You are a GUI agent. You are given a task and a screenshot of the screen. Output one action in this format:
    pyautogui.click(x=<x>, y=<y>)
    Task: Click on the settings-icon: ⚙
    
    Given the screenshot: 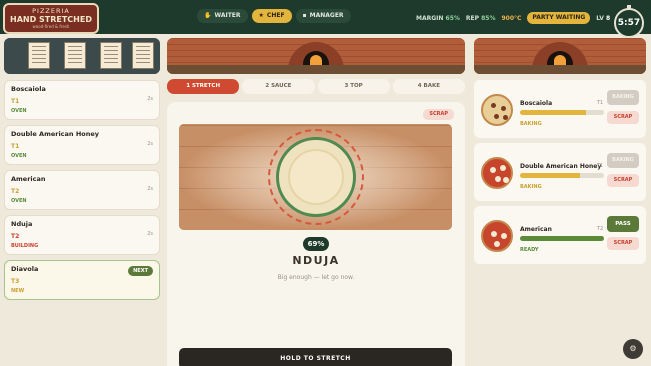 What is the action you would take?
    pyautogui.click(x=633, y=349)
    